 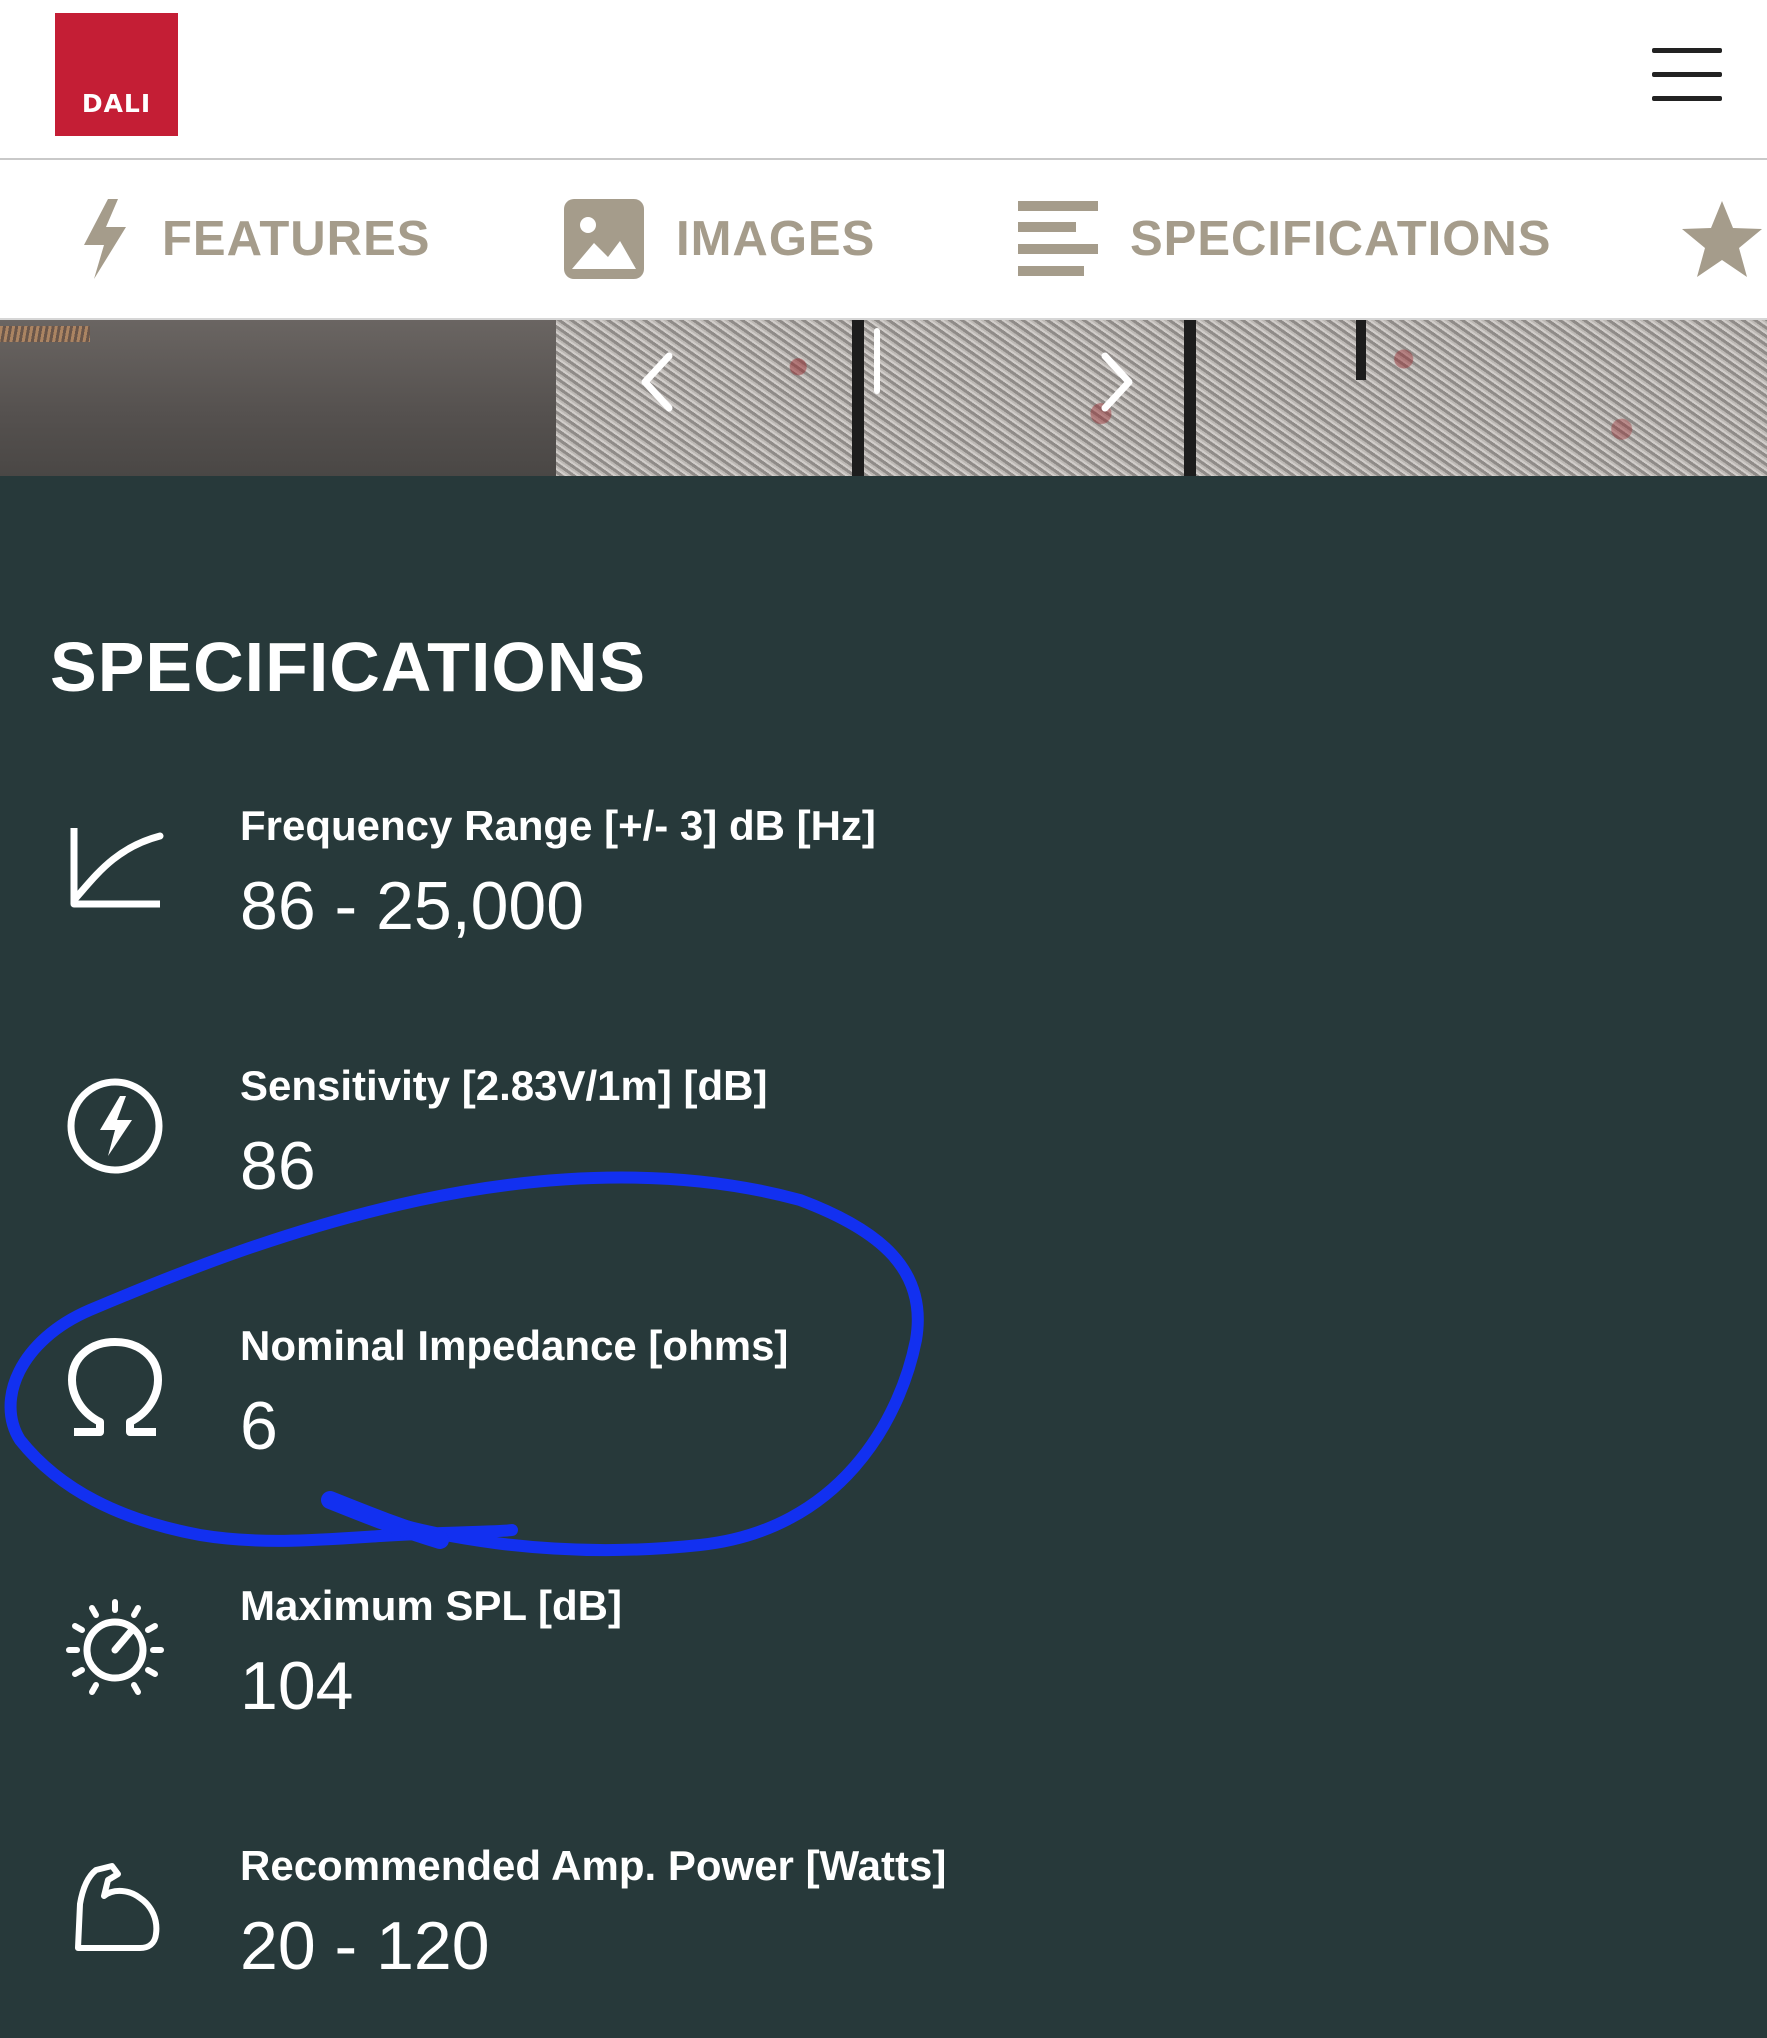 I want to click on tab-reviews, so click(x=1722, y=239).